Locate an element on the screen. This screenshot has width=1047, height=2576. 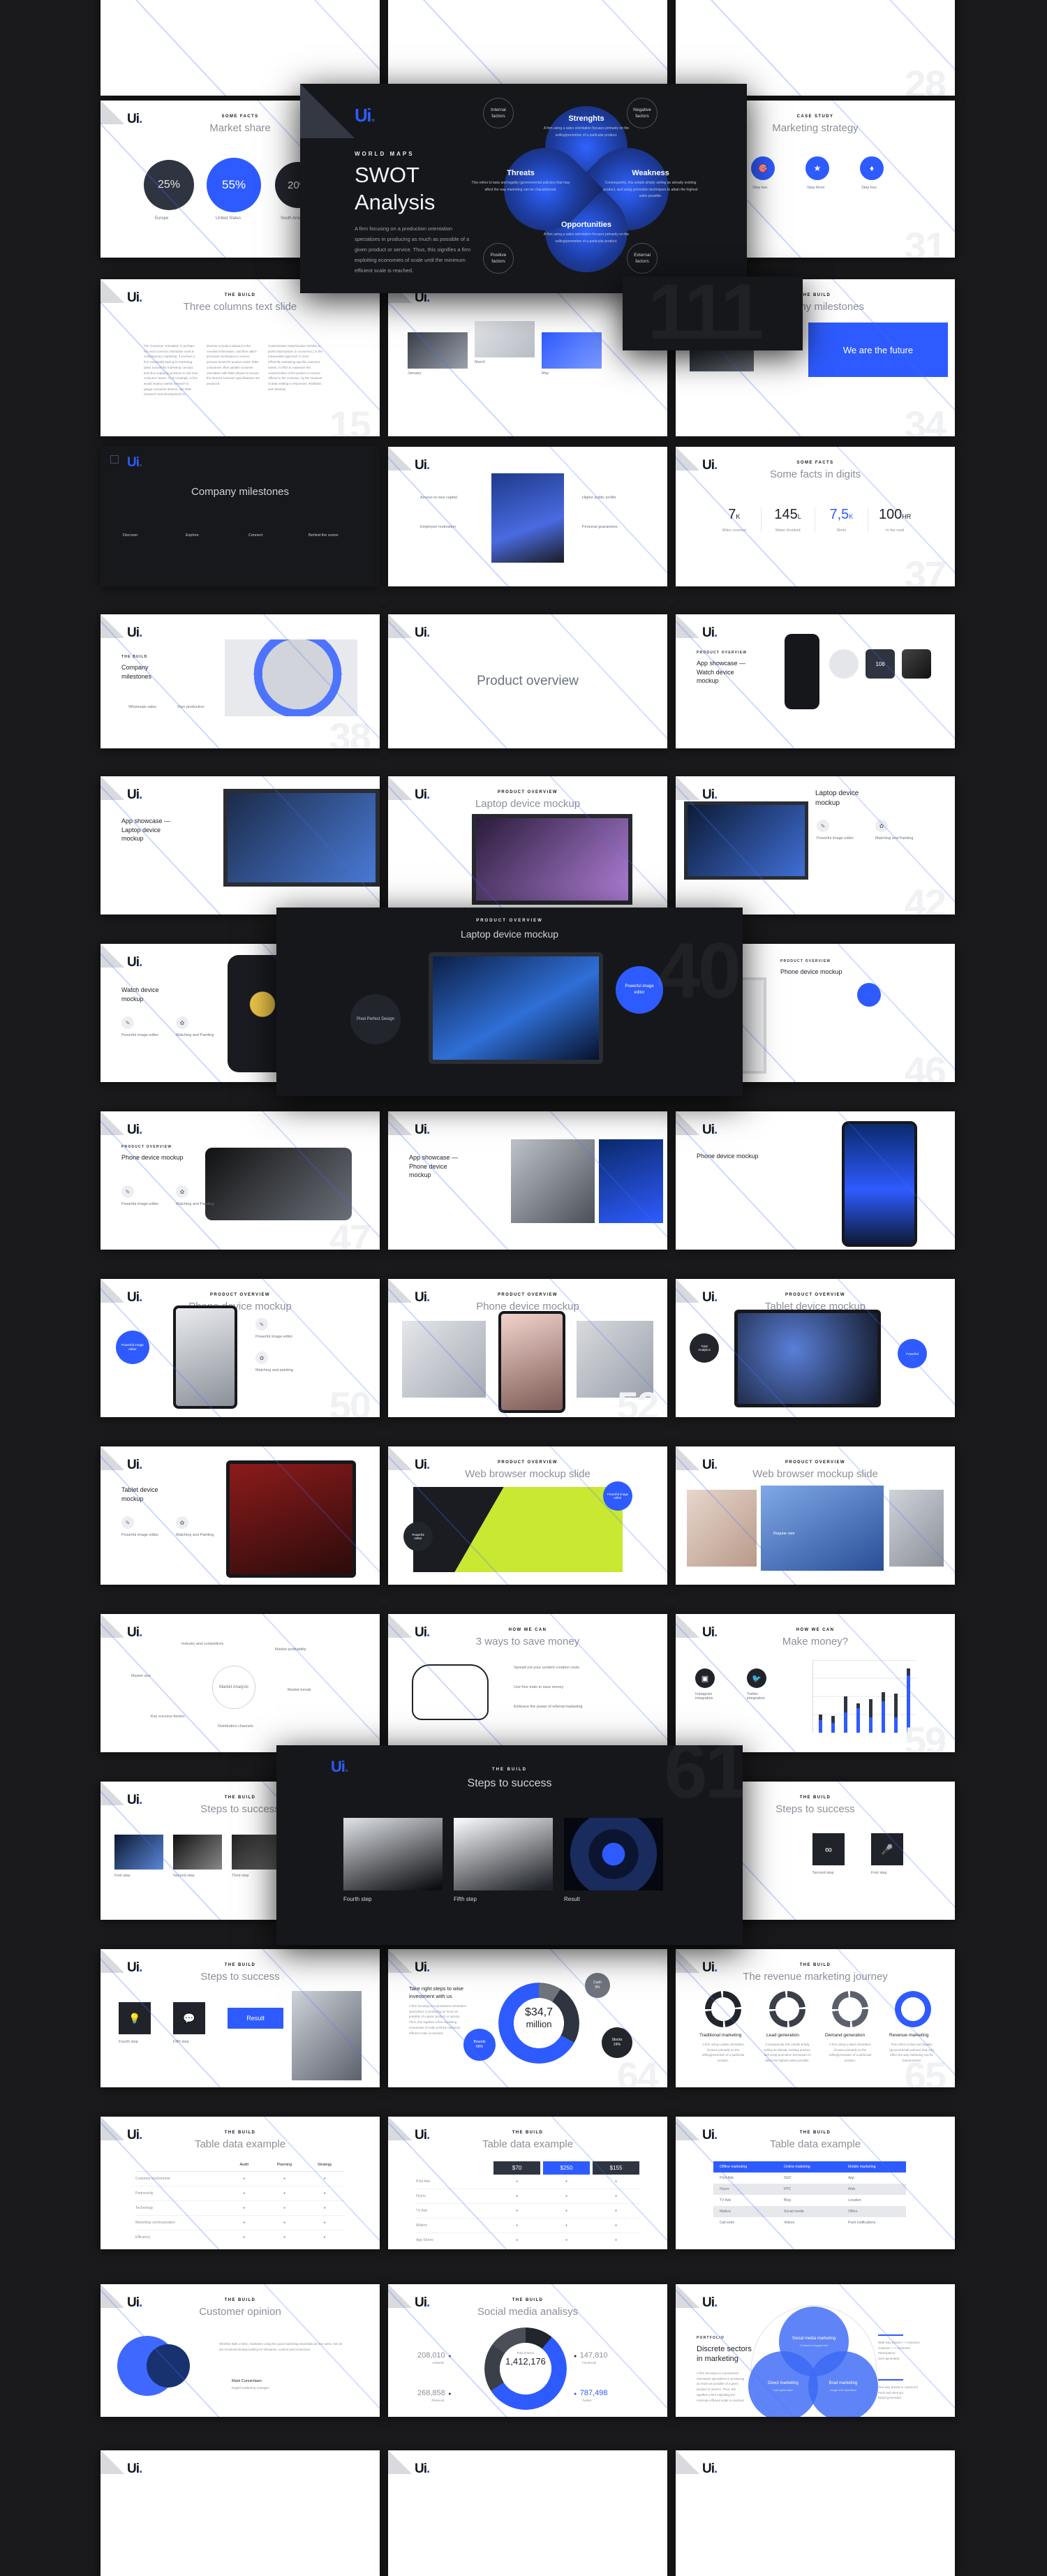
slide-card-laptop-a: Ui. App showcase — Laptop device mockup is located at coordinates (240, 845).